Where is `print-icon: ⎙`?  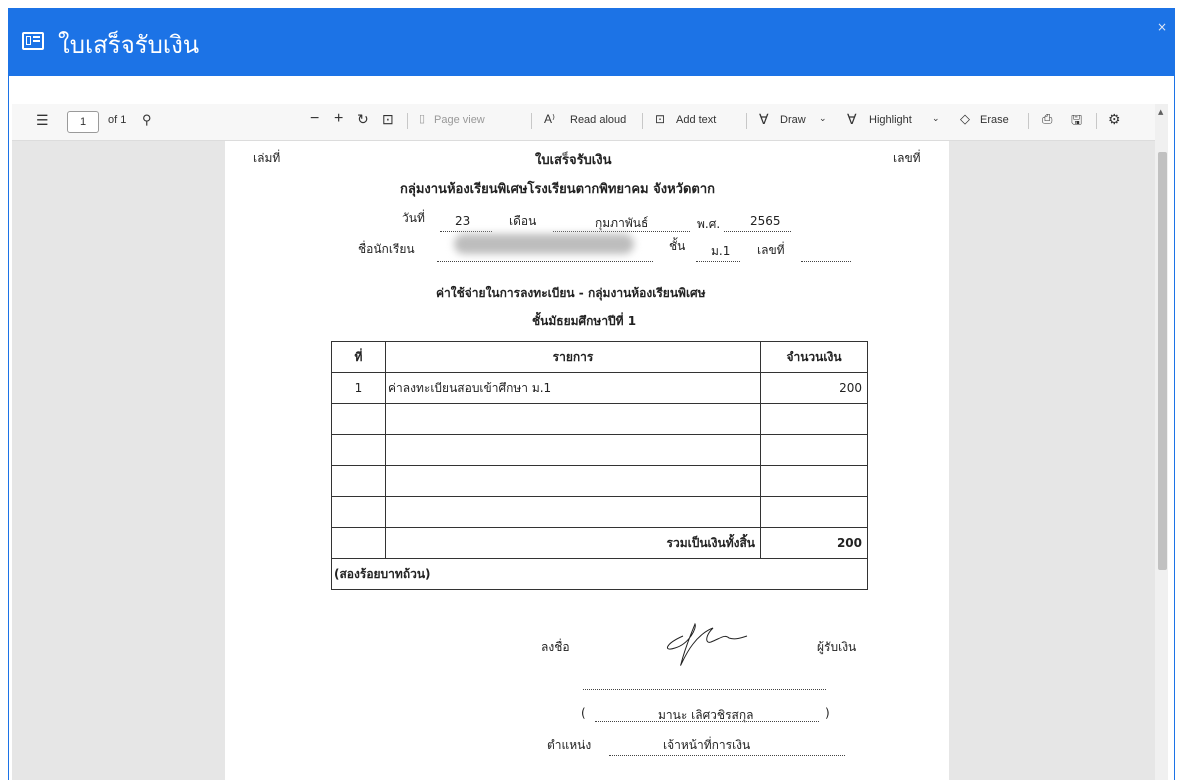 print-icon: ⎙ is located at coordinates (1047, 119).